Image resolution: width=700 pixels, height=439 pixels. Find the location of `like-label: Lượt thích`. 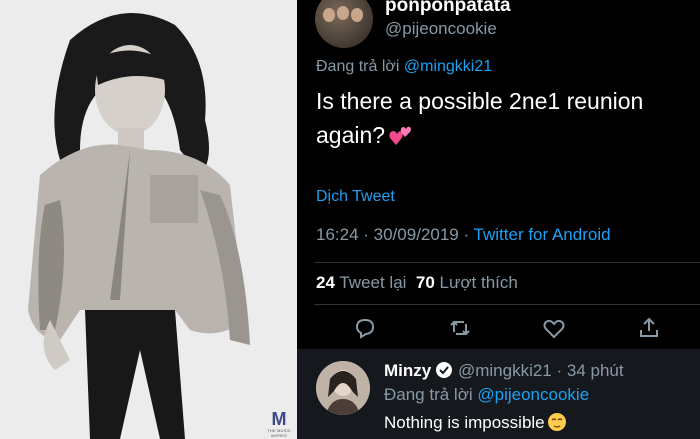

like-label: Lượt thích is located at coordinates (478, 282).